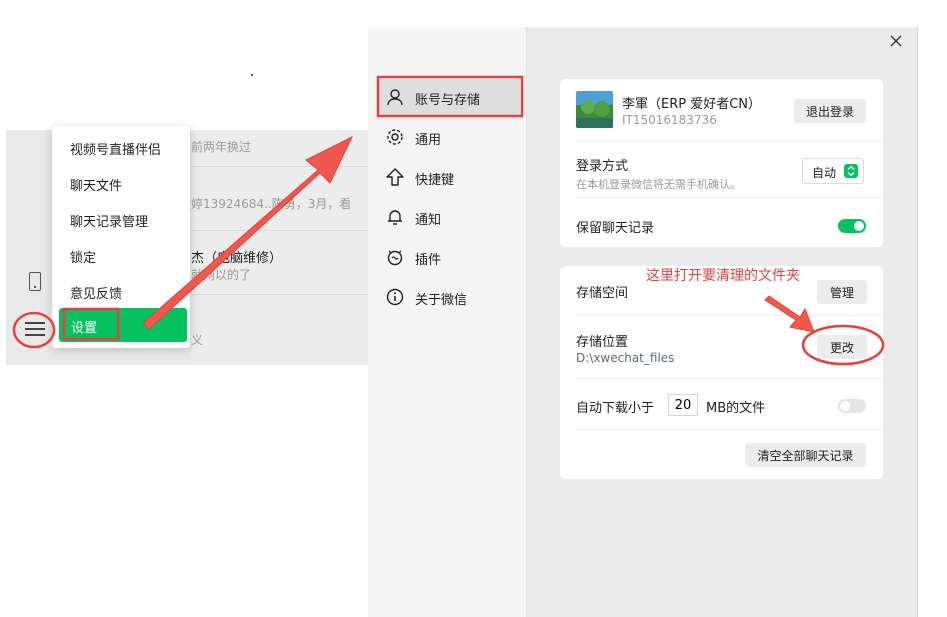 The image size is (947, 617). What do you see at coordinates (594, 109) in the screenshot?
I see `avatar` at bounding box center [594, 109].